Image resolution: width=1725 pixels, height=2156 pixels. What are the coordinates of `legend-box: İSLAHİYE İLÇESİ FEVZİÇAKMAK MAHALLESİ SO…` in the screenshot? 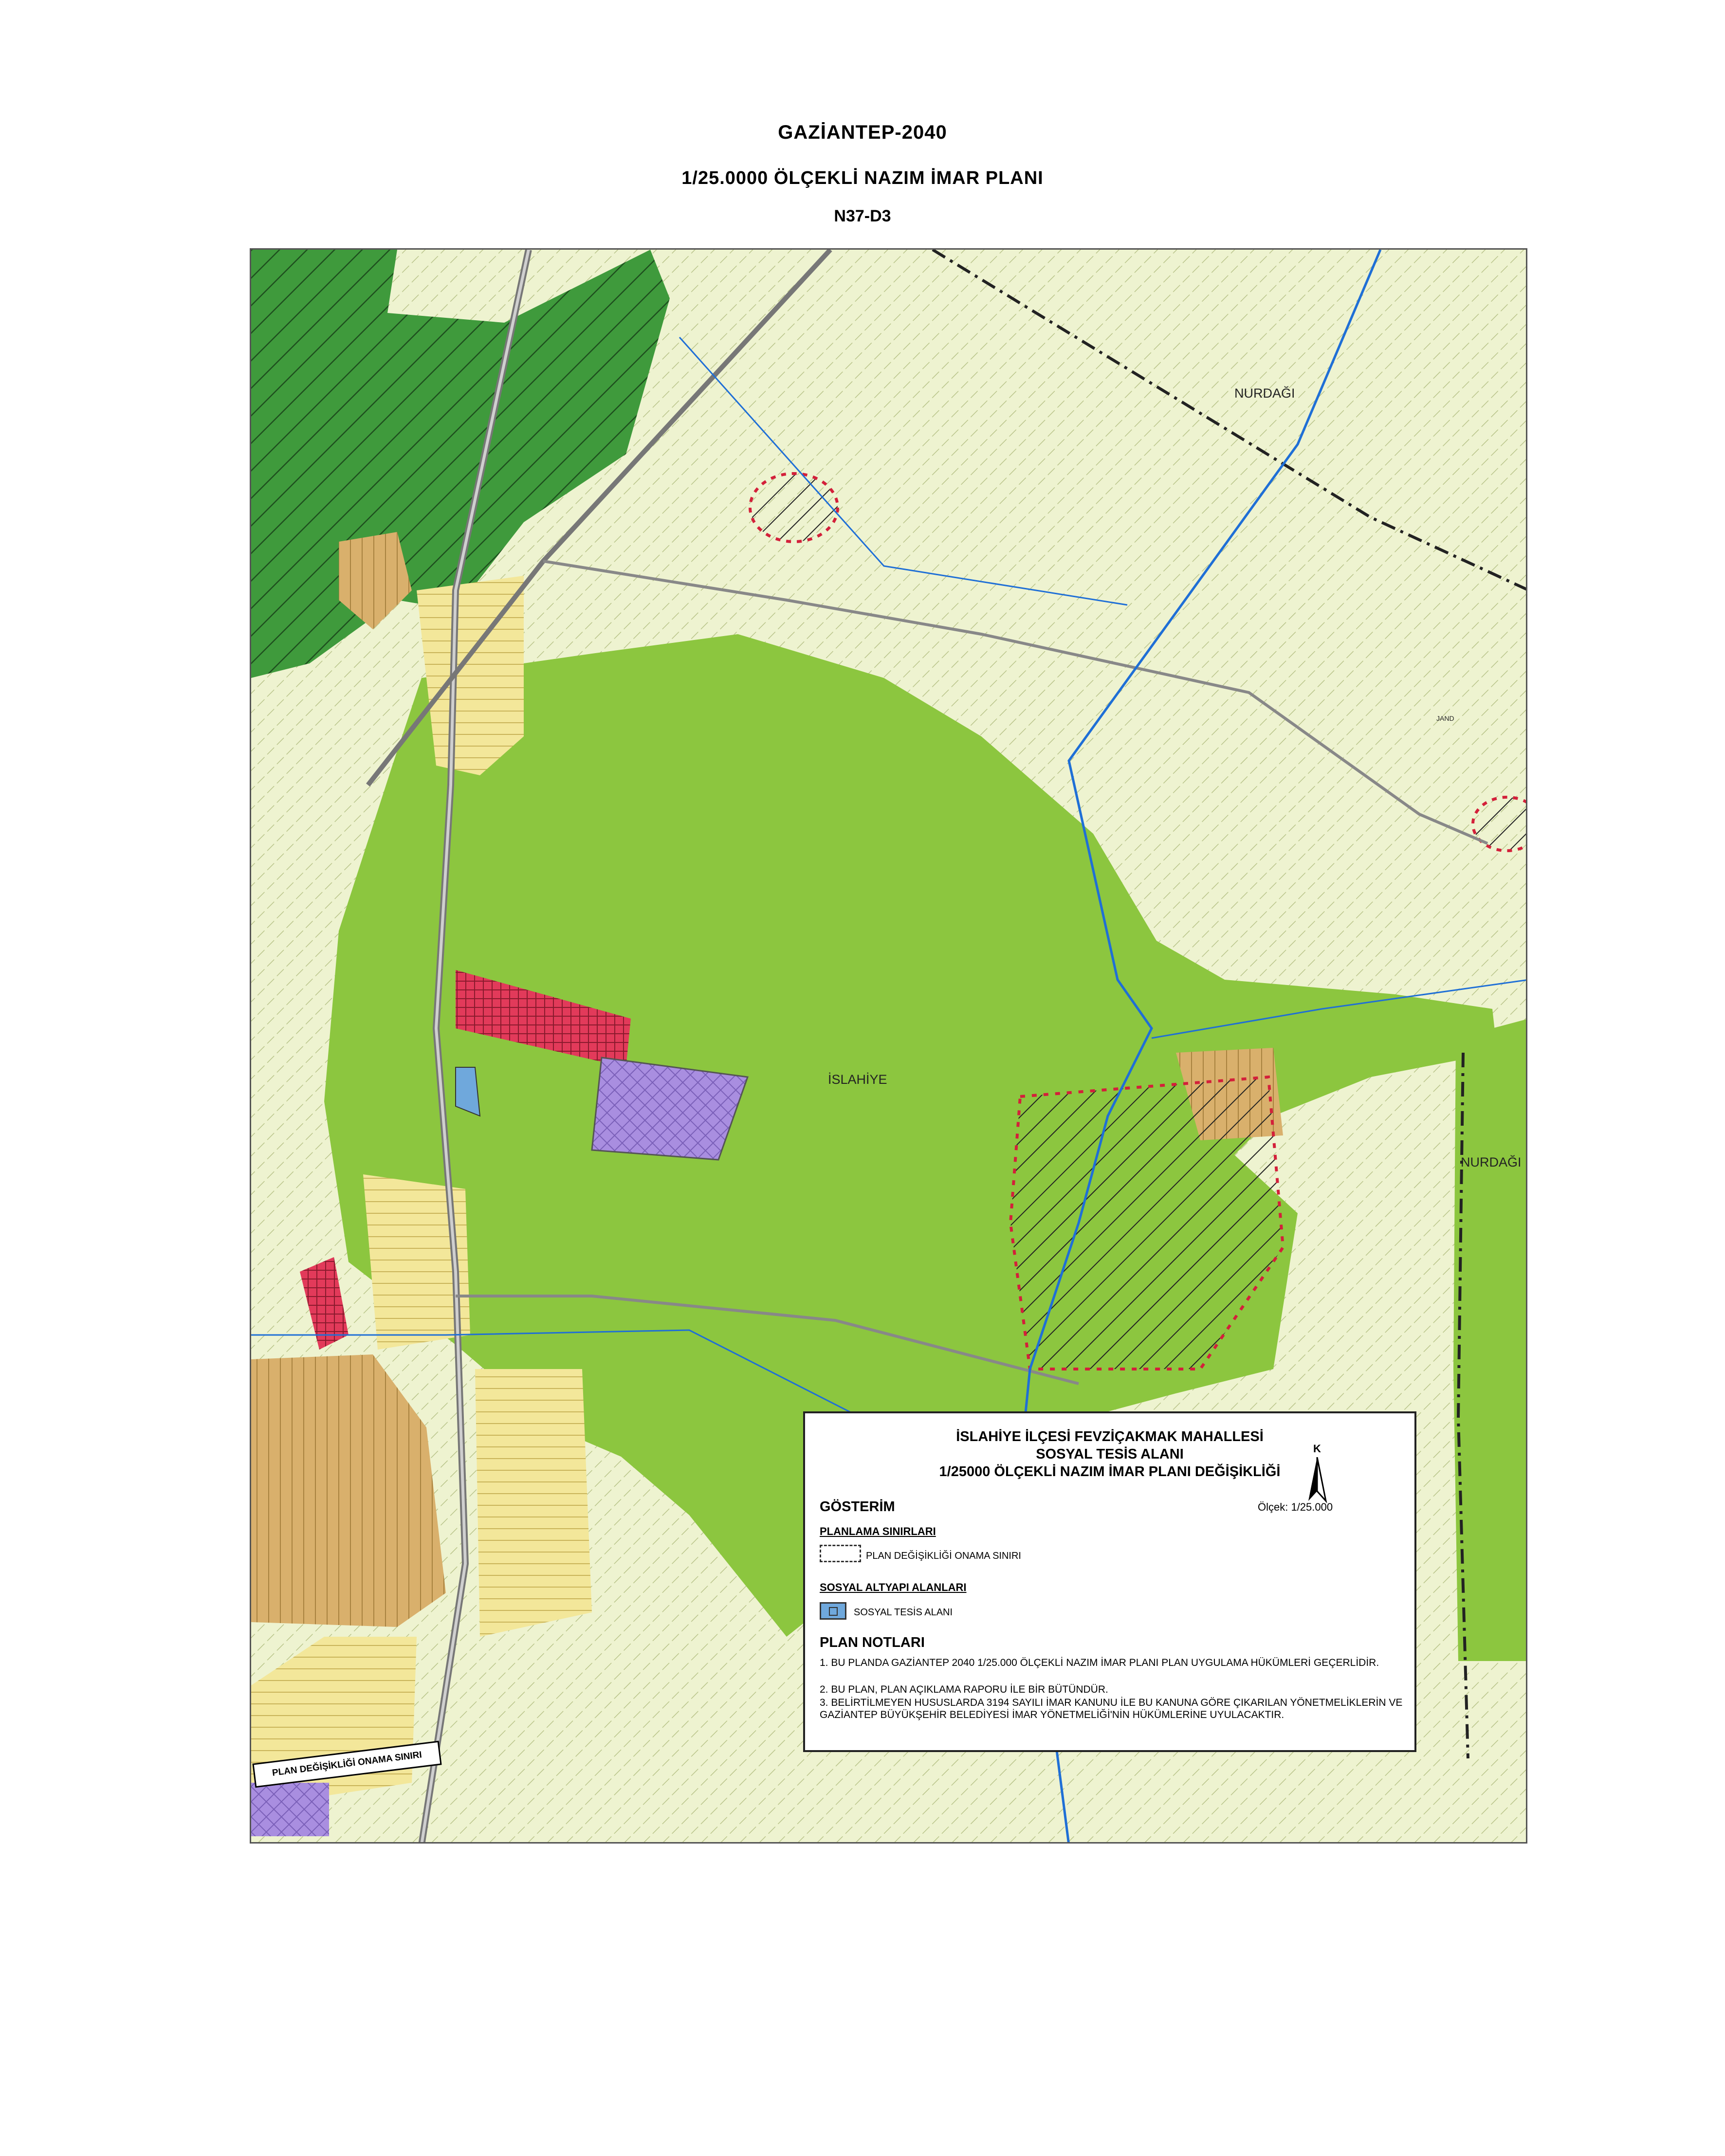 It's located at (1109, 1581).